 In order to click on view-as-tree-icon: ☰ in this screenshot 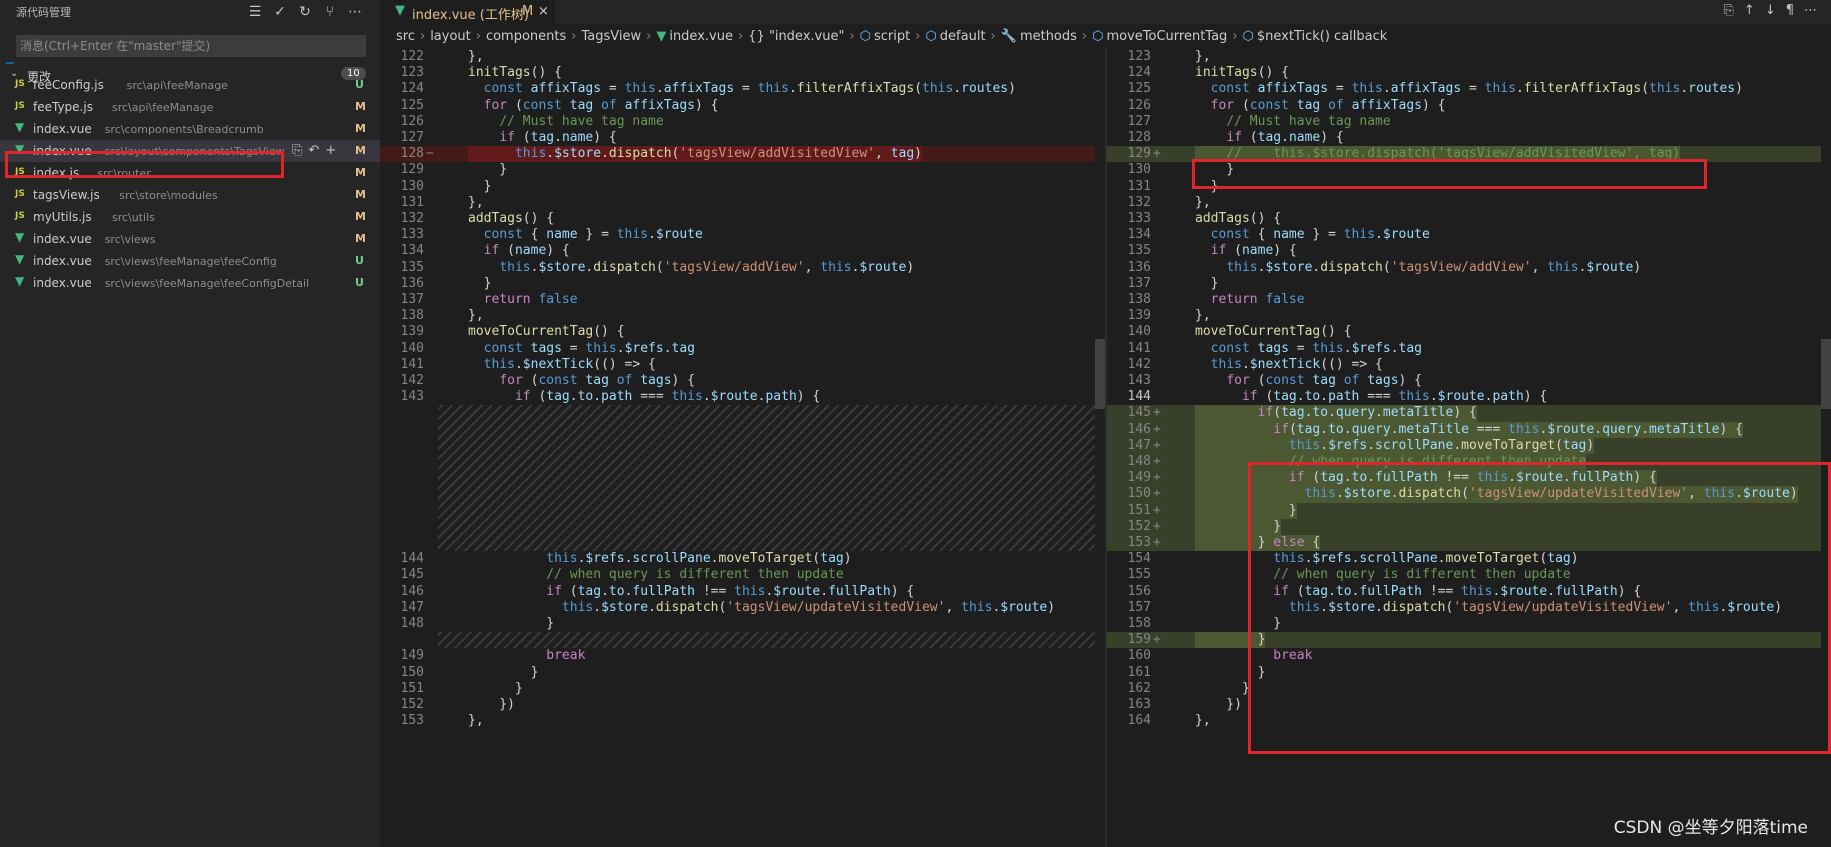, I will do `click(255, 12)`.